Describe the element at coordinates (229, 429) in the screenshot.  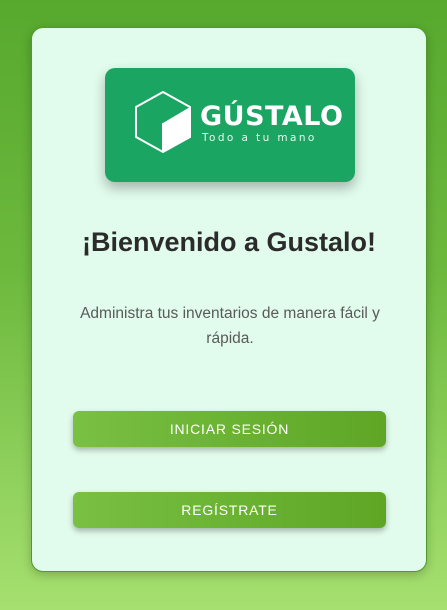
I see `login-button: INICIAR SESIÓN` at that location.